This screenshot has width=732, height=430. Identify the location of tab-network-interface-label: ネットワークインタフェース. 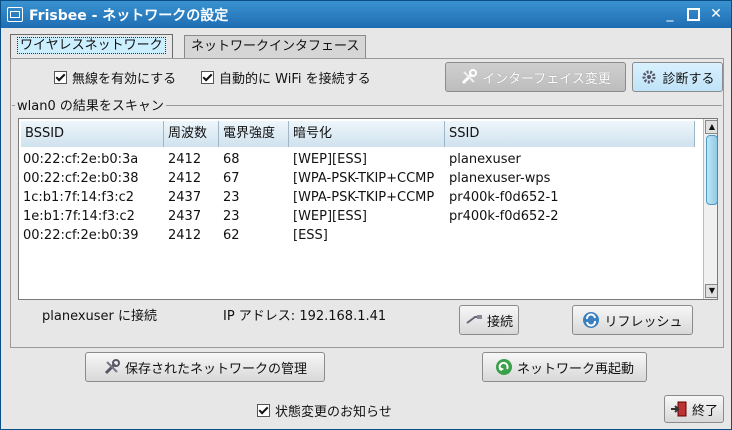
(275, 46).